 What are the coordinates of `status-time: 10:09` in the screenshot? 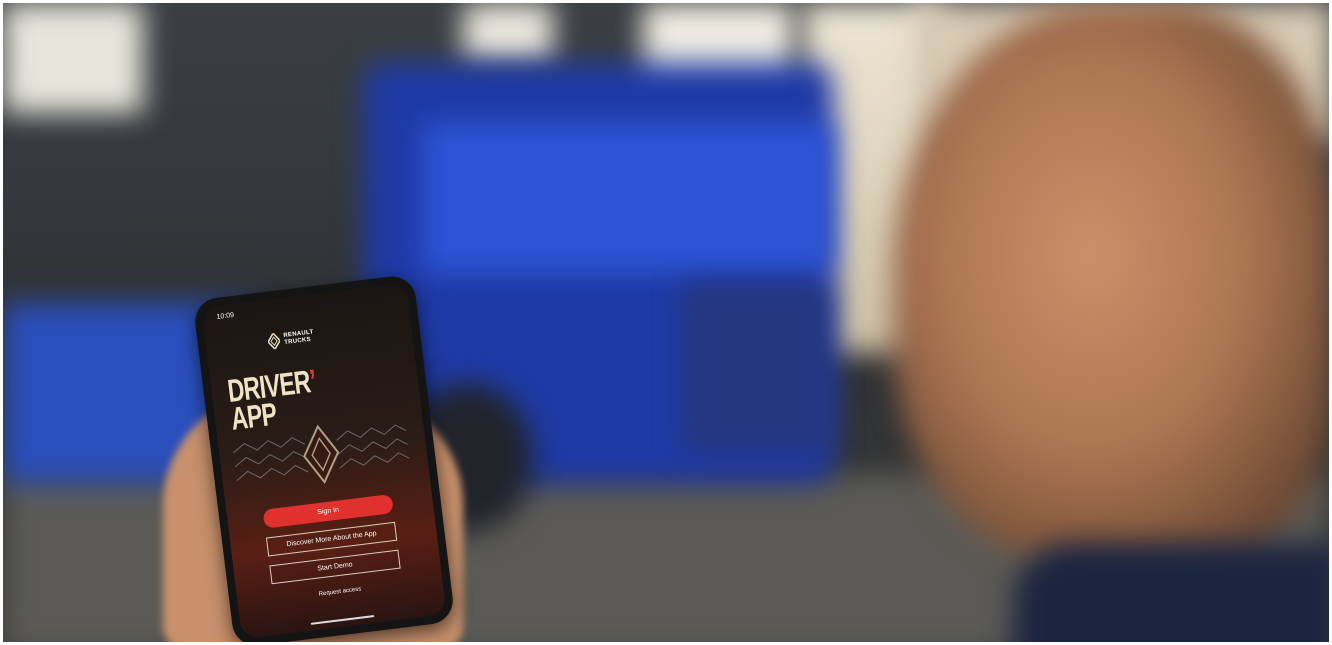 It's located at (225, 316).